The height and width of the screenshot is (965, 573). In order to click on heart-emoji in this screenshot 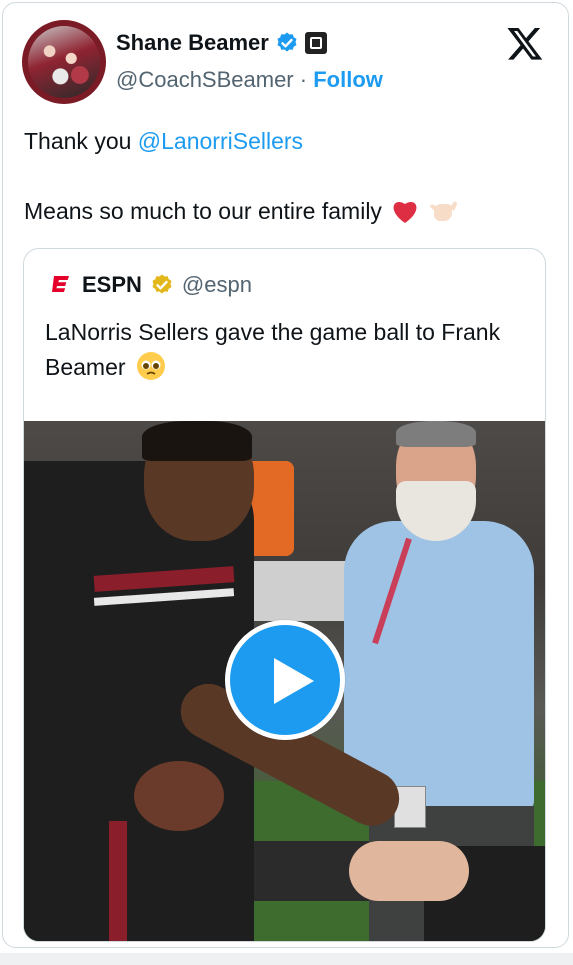, I will do `click(405, 212)`.